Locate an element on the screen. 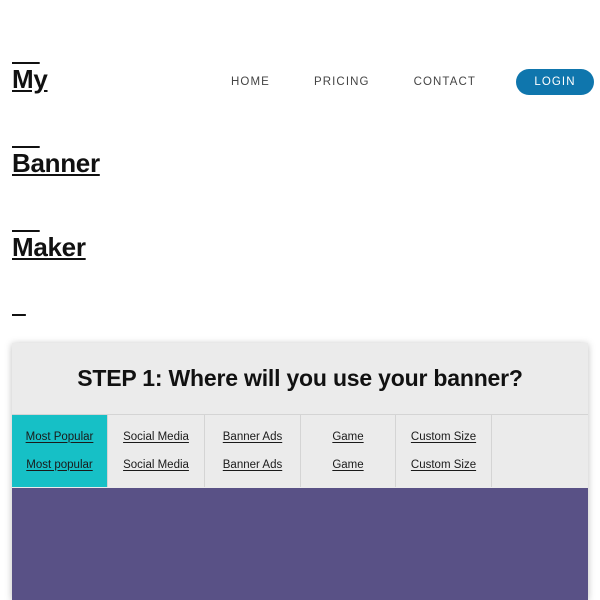  main-navigation: HOME PRICING CONTACT LOGIN is located at coordinates (401, 82).